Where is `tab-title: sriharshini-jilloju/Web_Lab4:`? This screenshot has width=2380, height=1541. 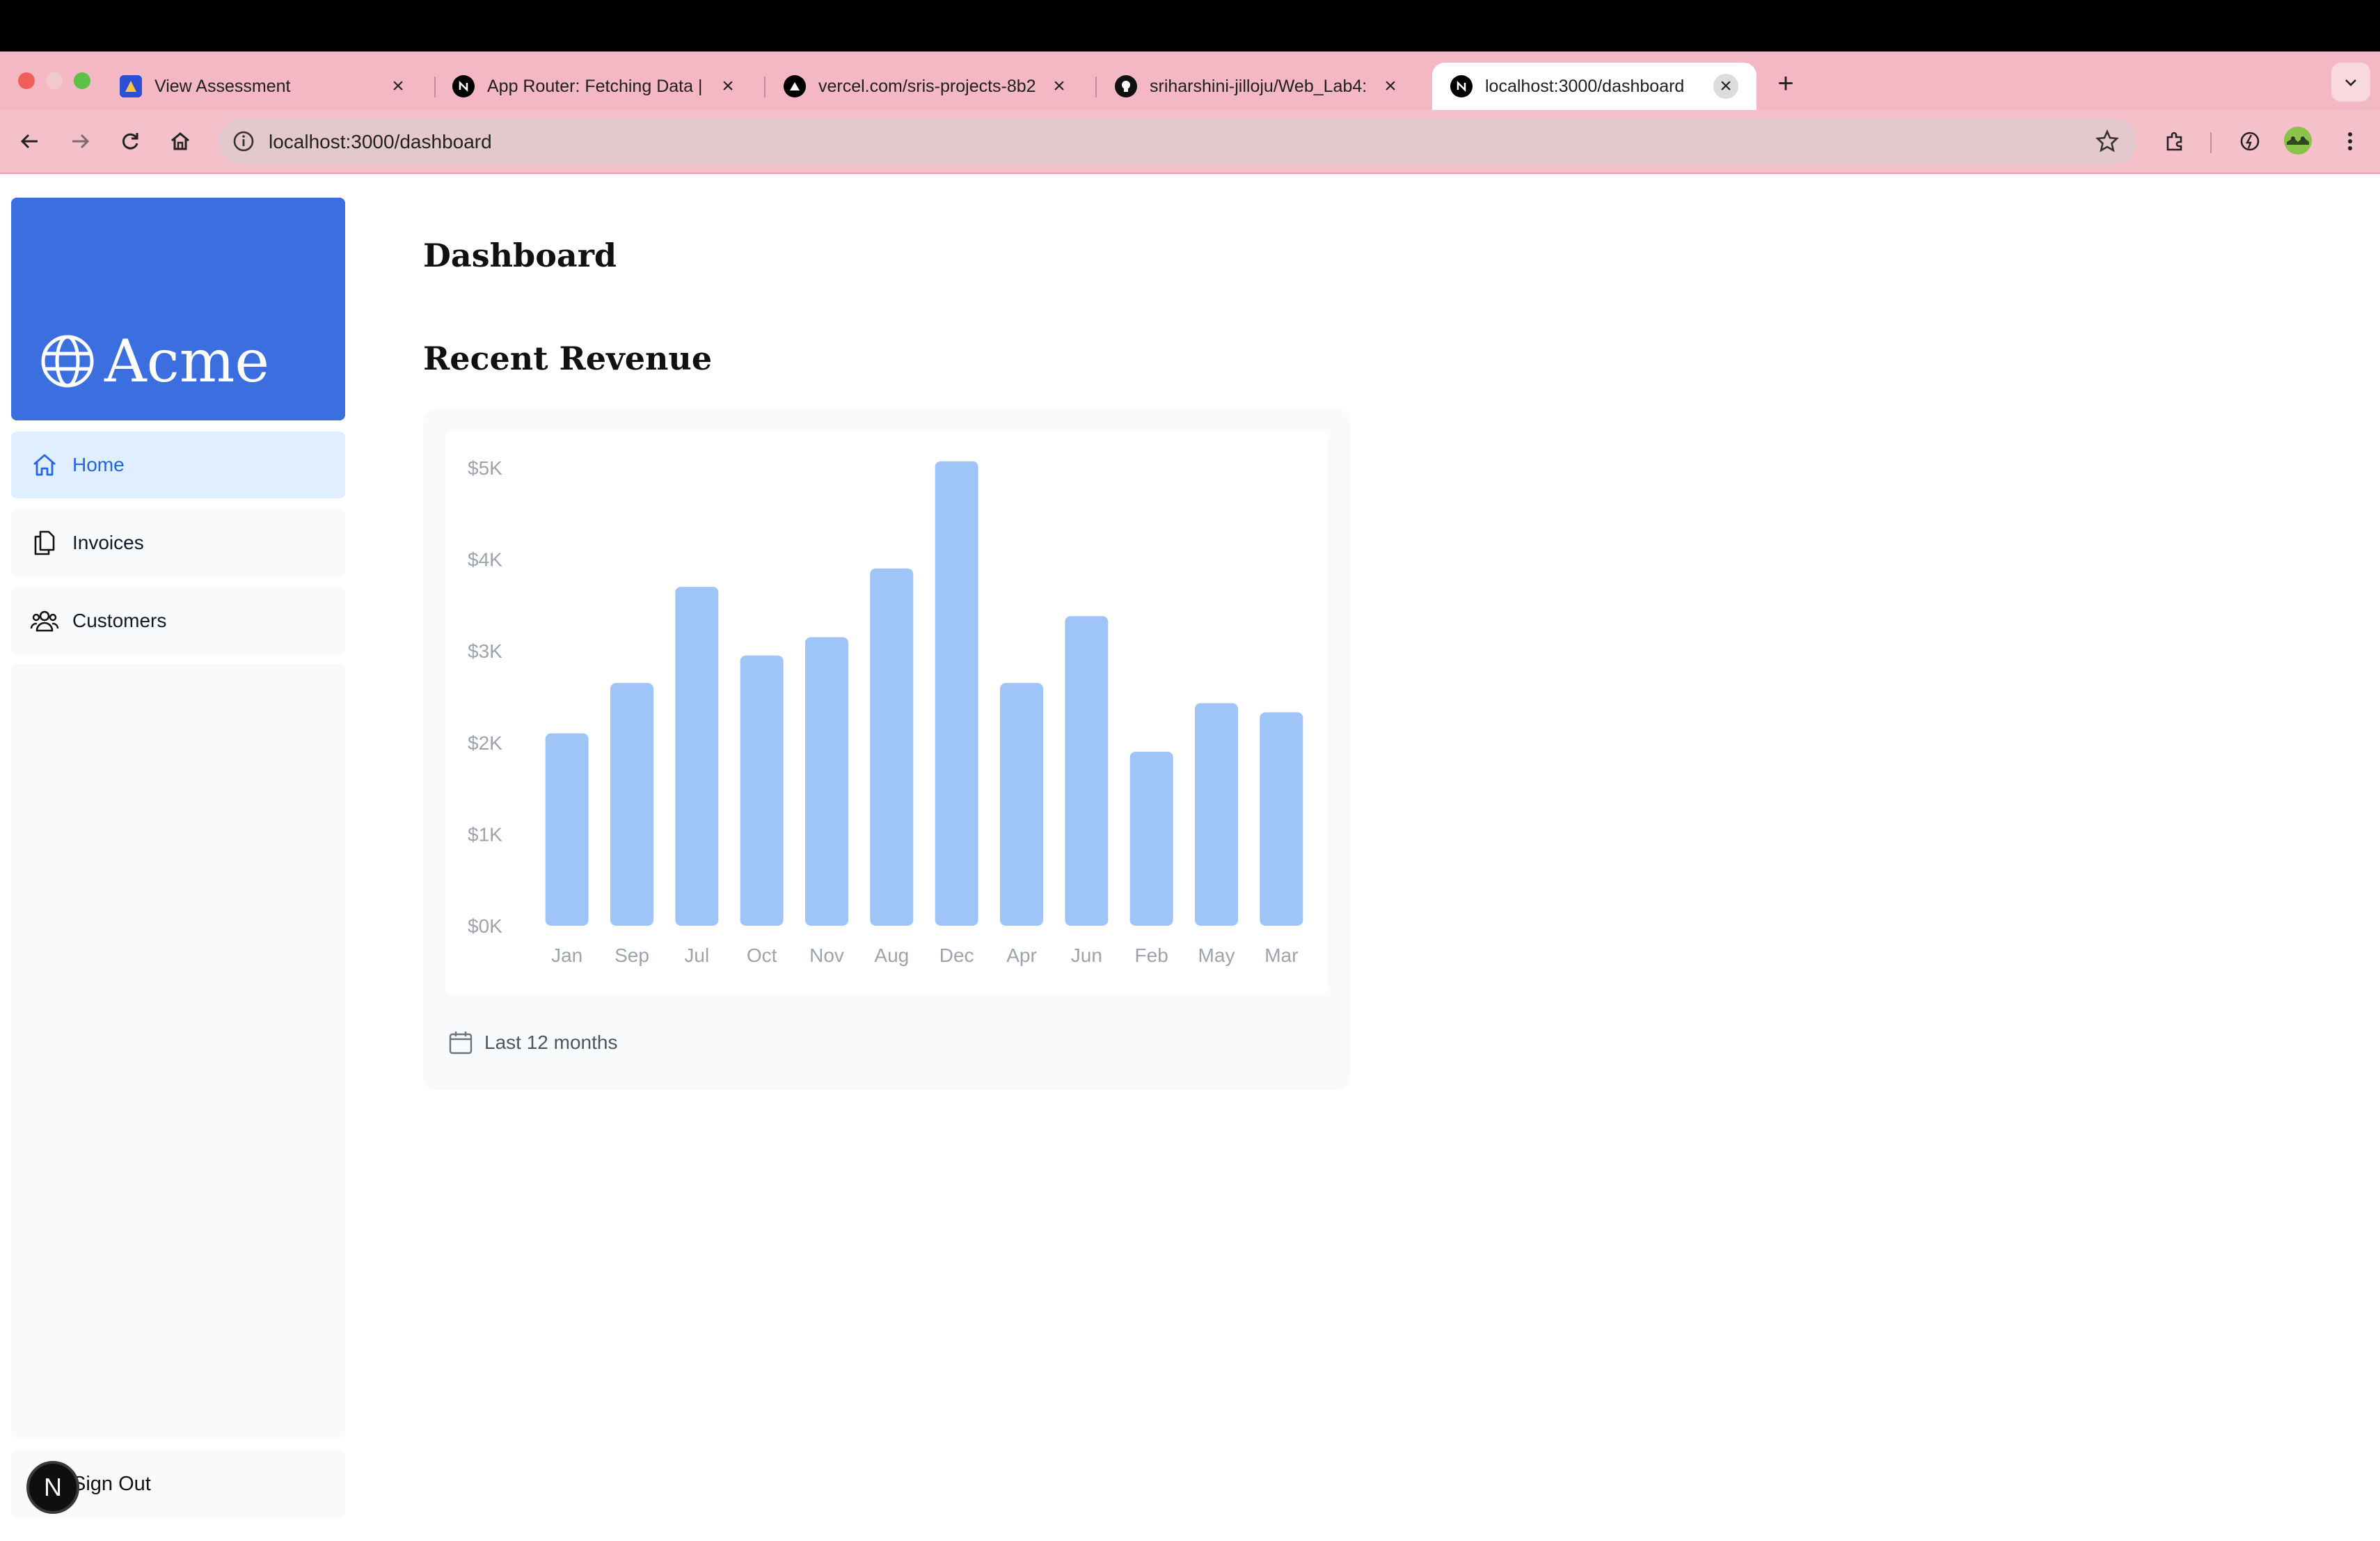 tab-title: sriharshini-jilloju/Web_Lab4: is located at coordinates (1258, 86).